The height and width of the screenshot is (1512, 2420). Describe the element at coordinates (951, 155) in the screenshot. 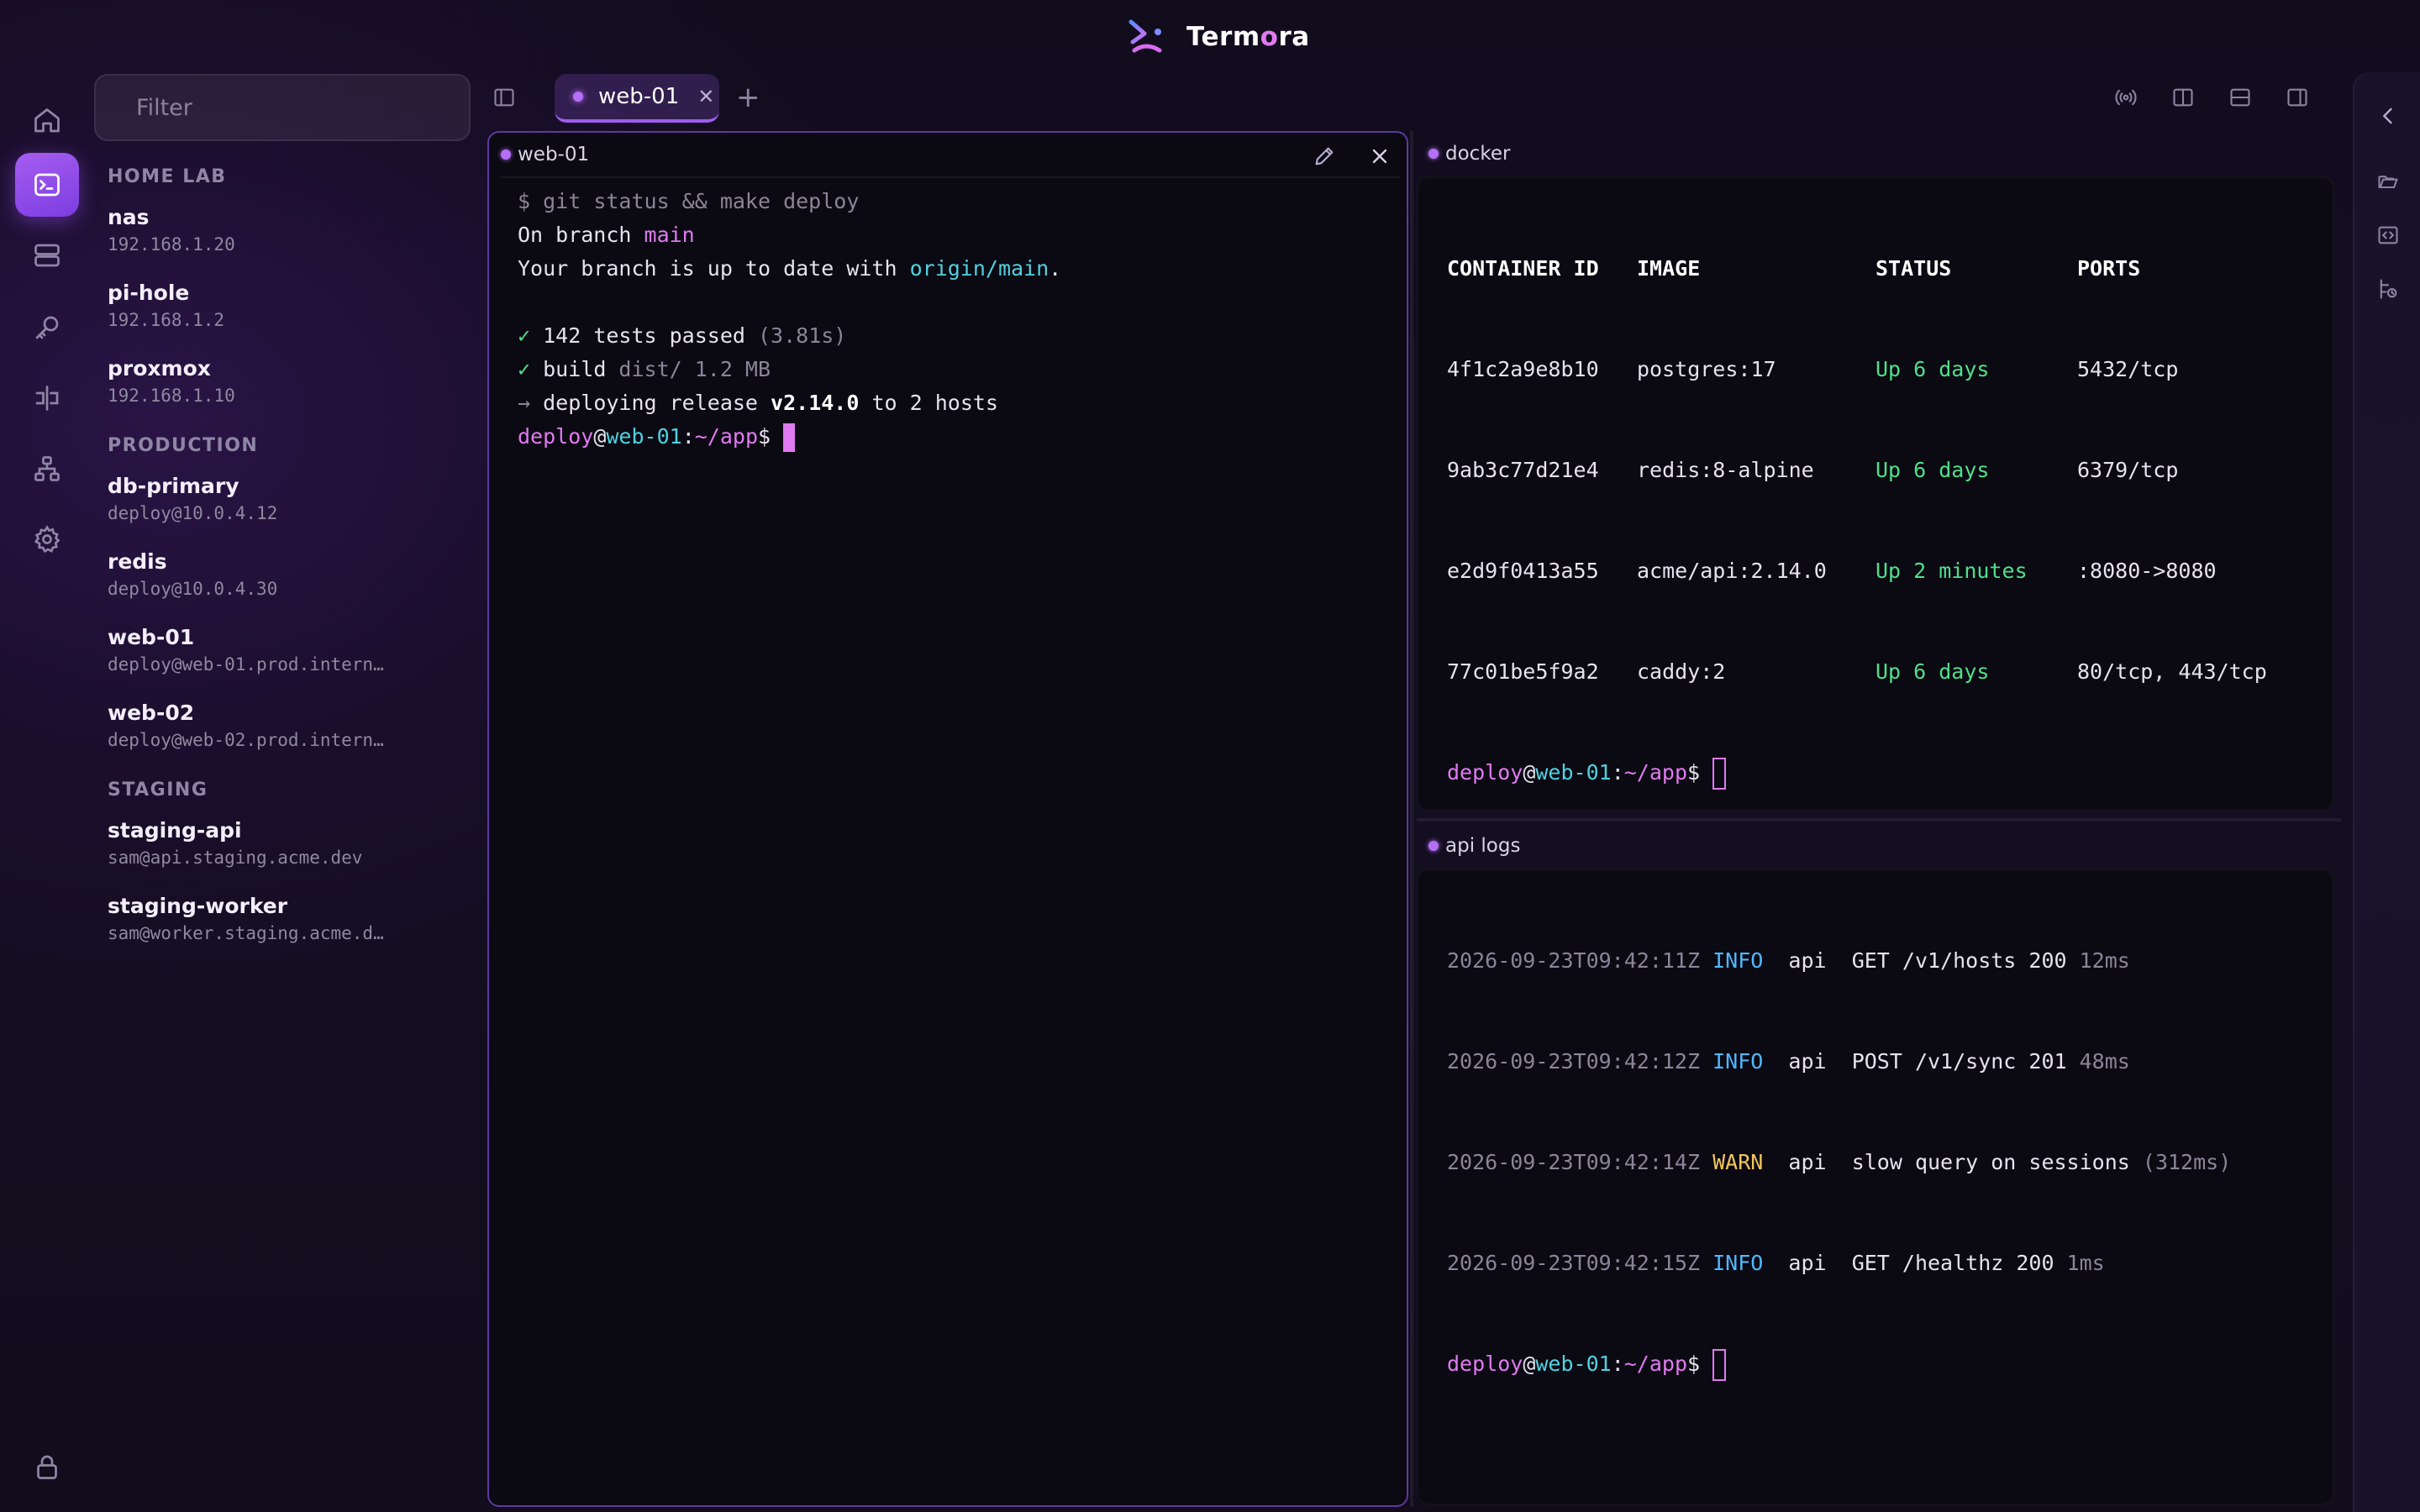

I see `pane-header: web-01` at that location.